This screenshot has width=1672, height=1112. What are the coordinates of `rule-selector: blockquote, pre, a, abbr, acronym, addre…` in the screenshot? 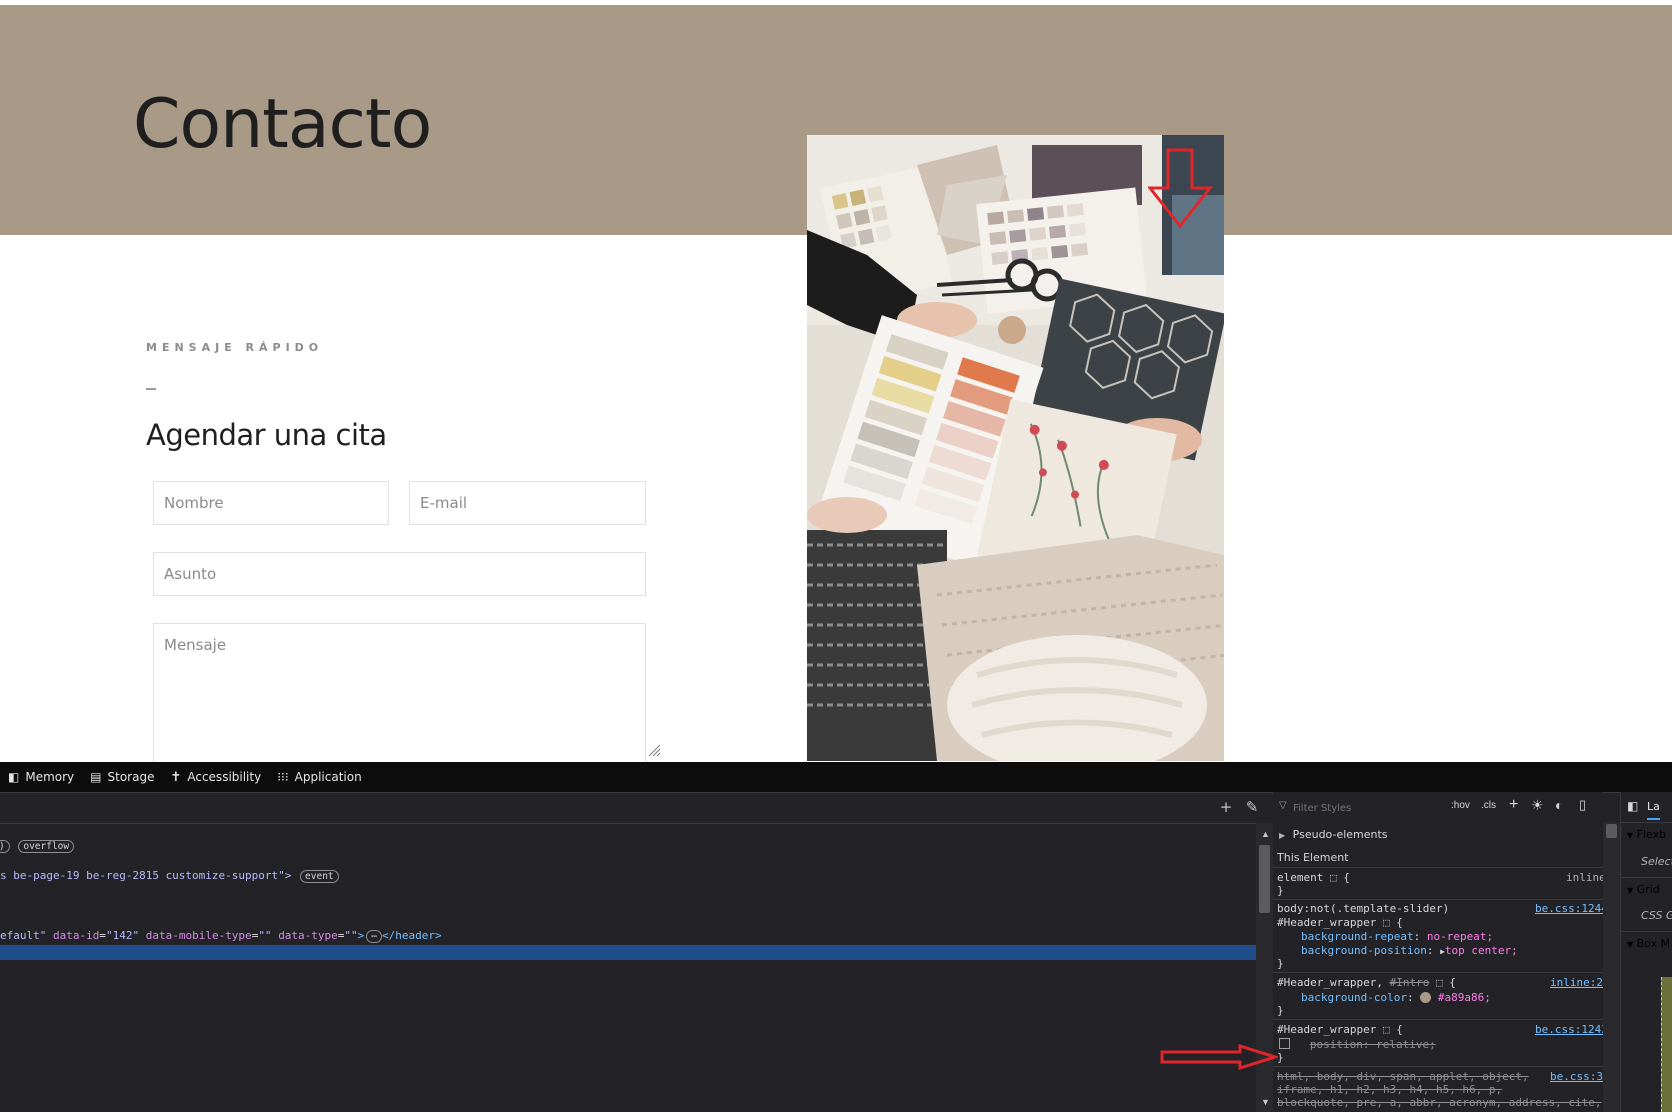 It's located at (1439, 1102).